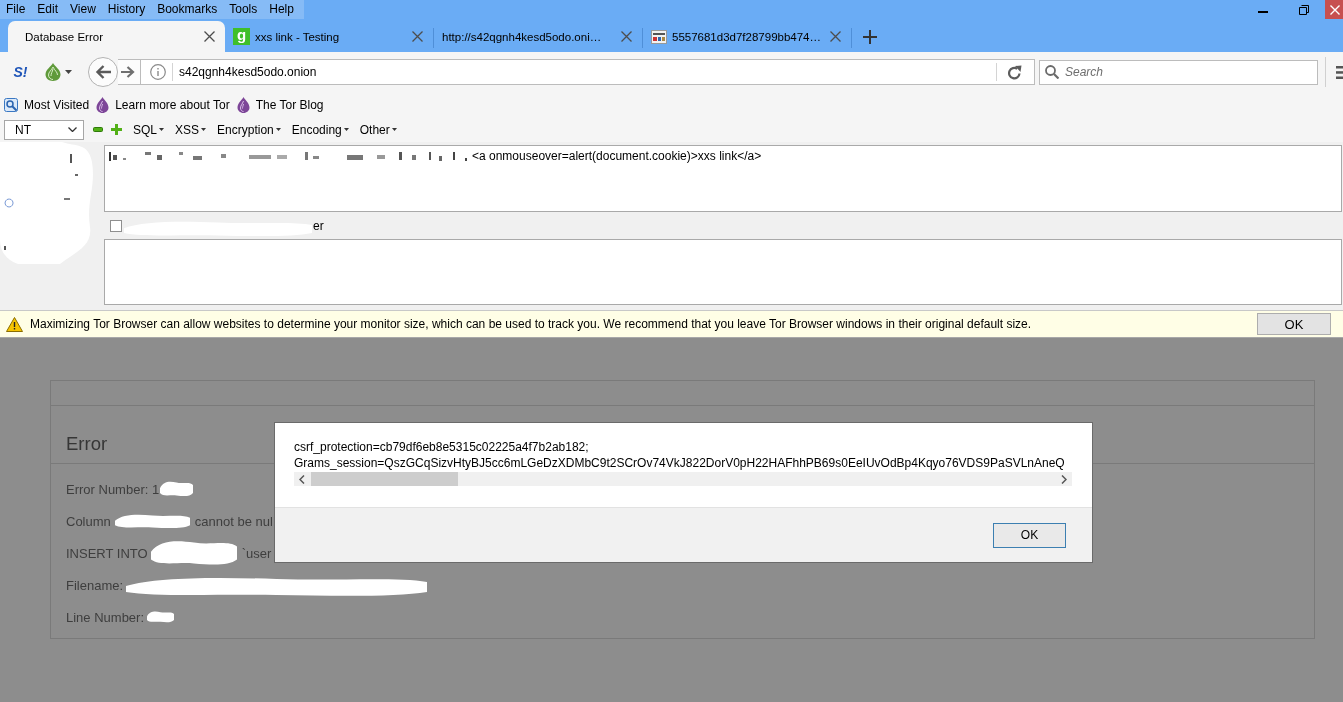 The image size is (1343, 702). What do you see at coordinates (1263, 11) in the screenshot?
I see `minimize-icon` at bounding box center [1263, 11].